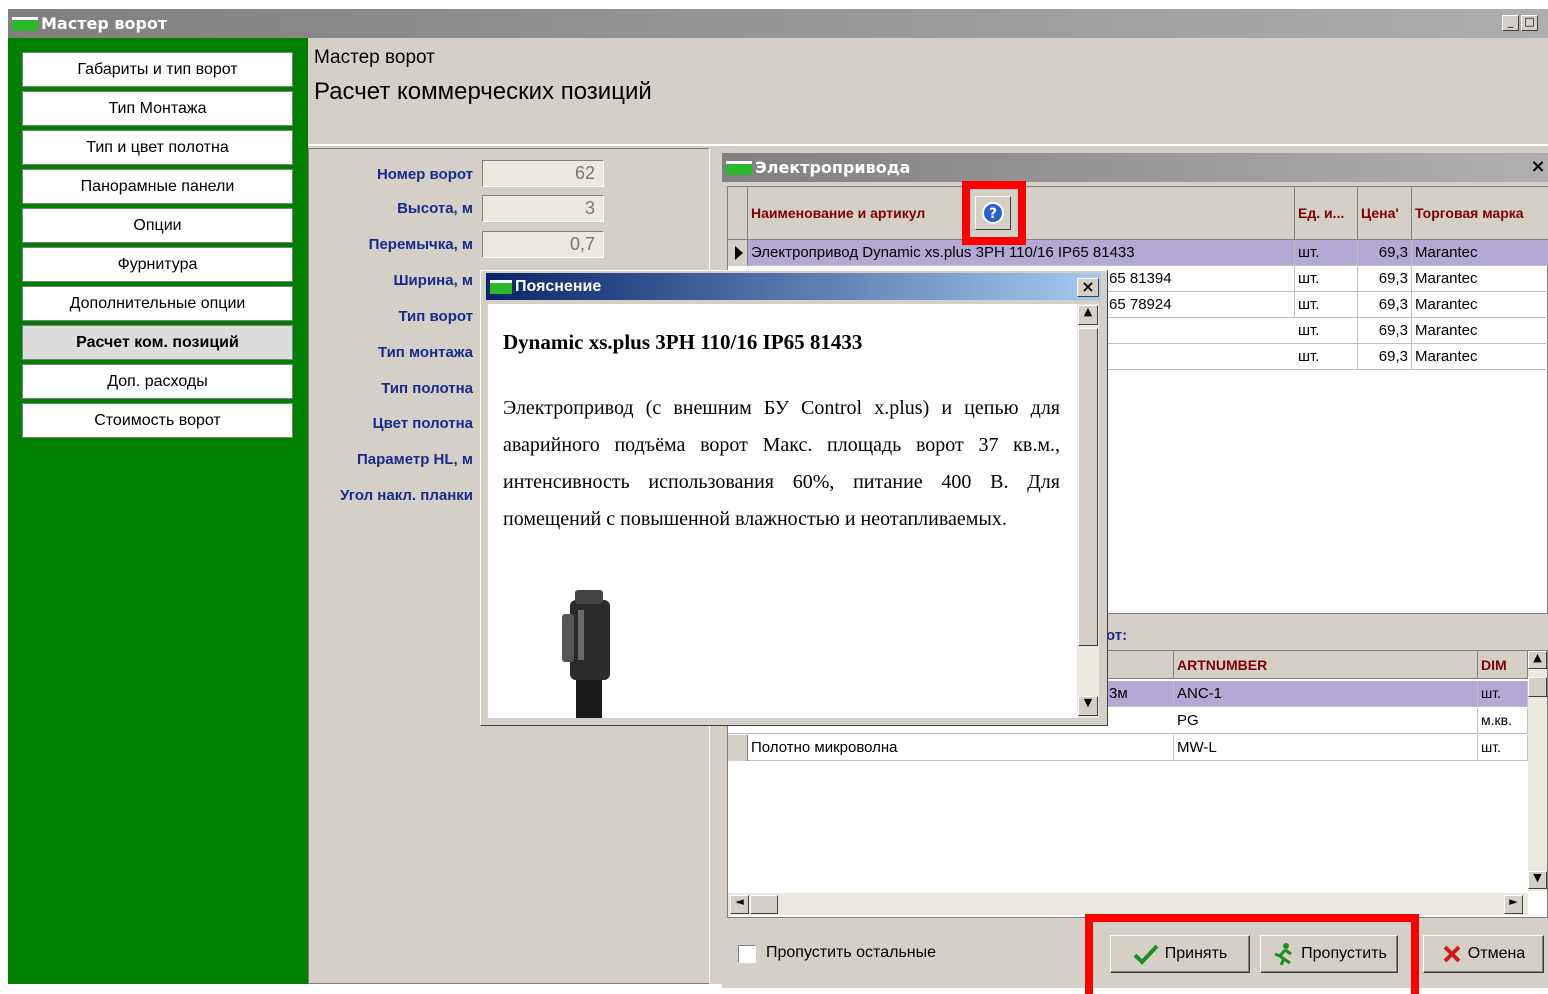  What do you see at coordinates (1140, 694) in the screenshot?
I see `cell-item-name: 3м` at bounding box center [1140, 694].